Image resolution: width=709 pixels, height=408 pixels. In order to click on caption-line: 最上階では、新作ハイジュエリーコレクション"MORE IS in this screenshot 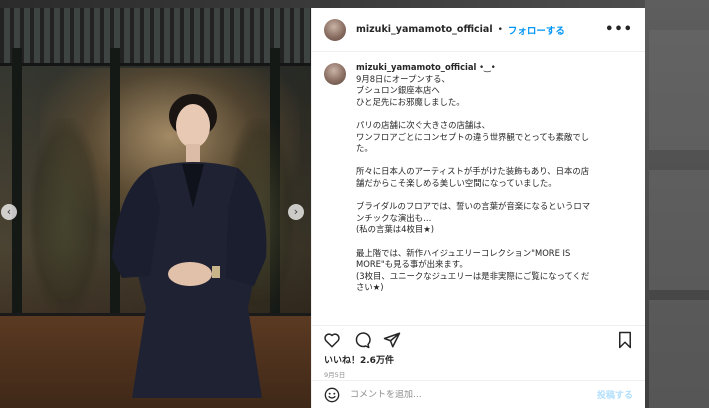, I will do `click(463, 252)`.